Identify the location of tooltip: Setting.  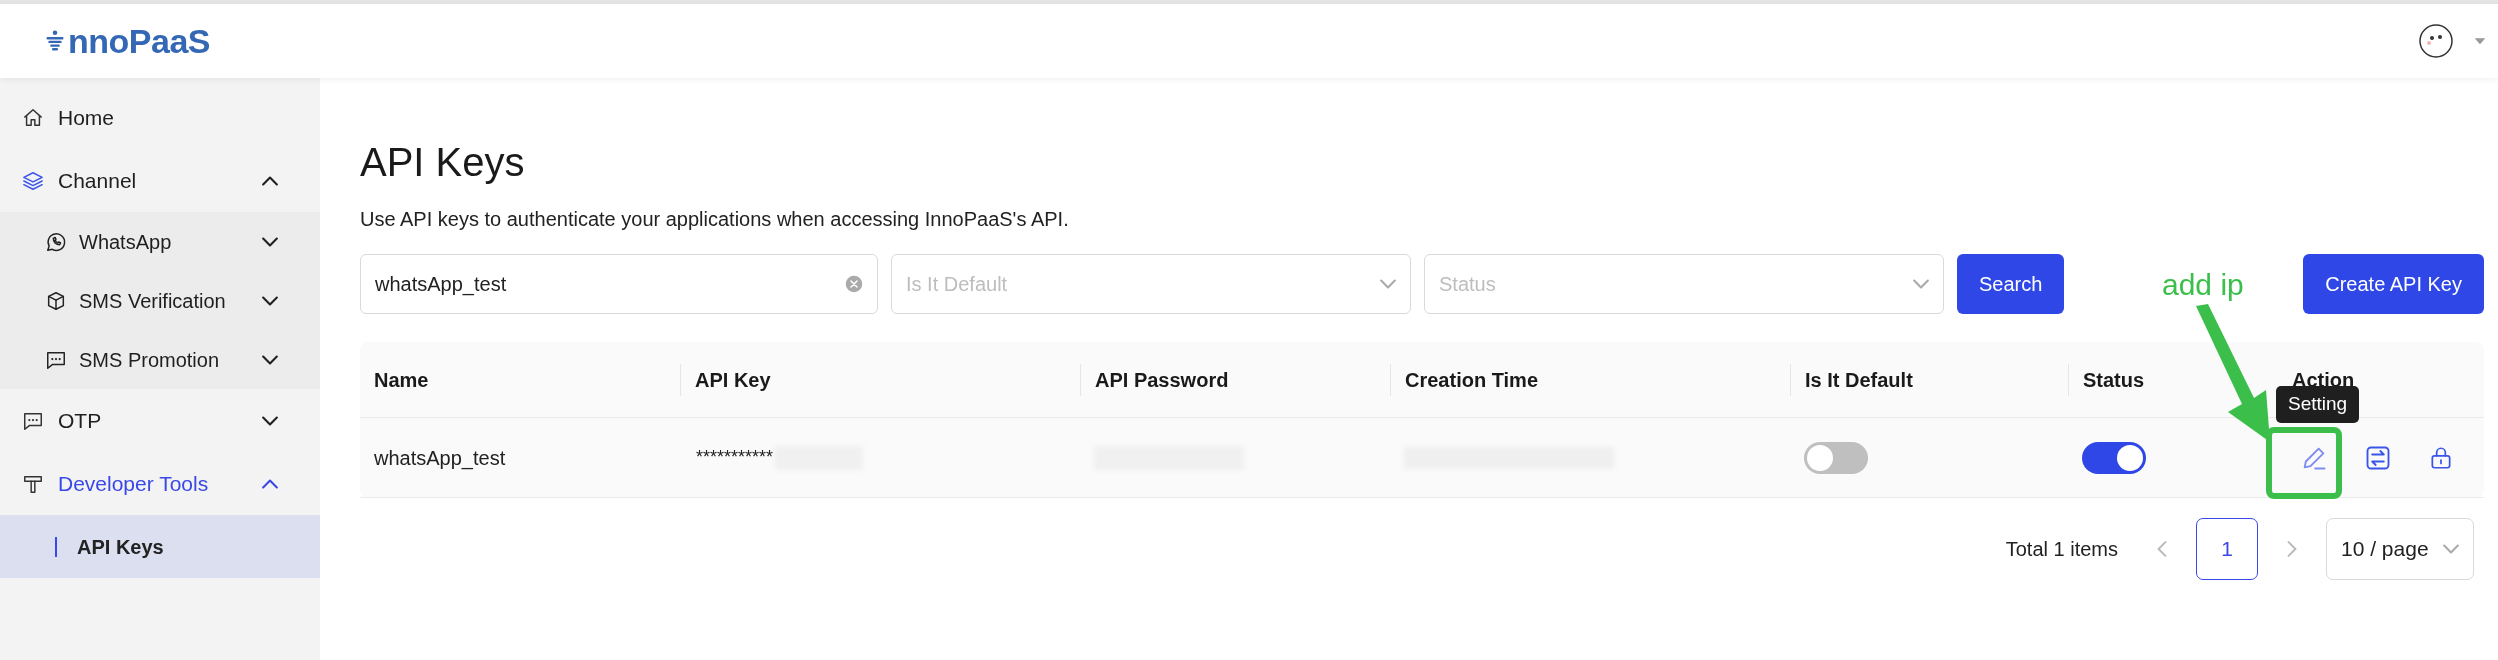
(2318, 404).